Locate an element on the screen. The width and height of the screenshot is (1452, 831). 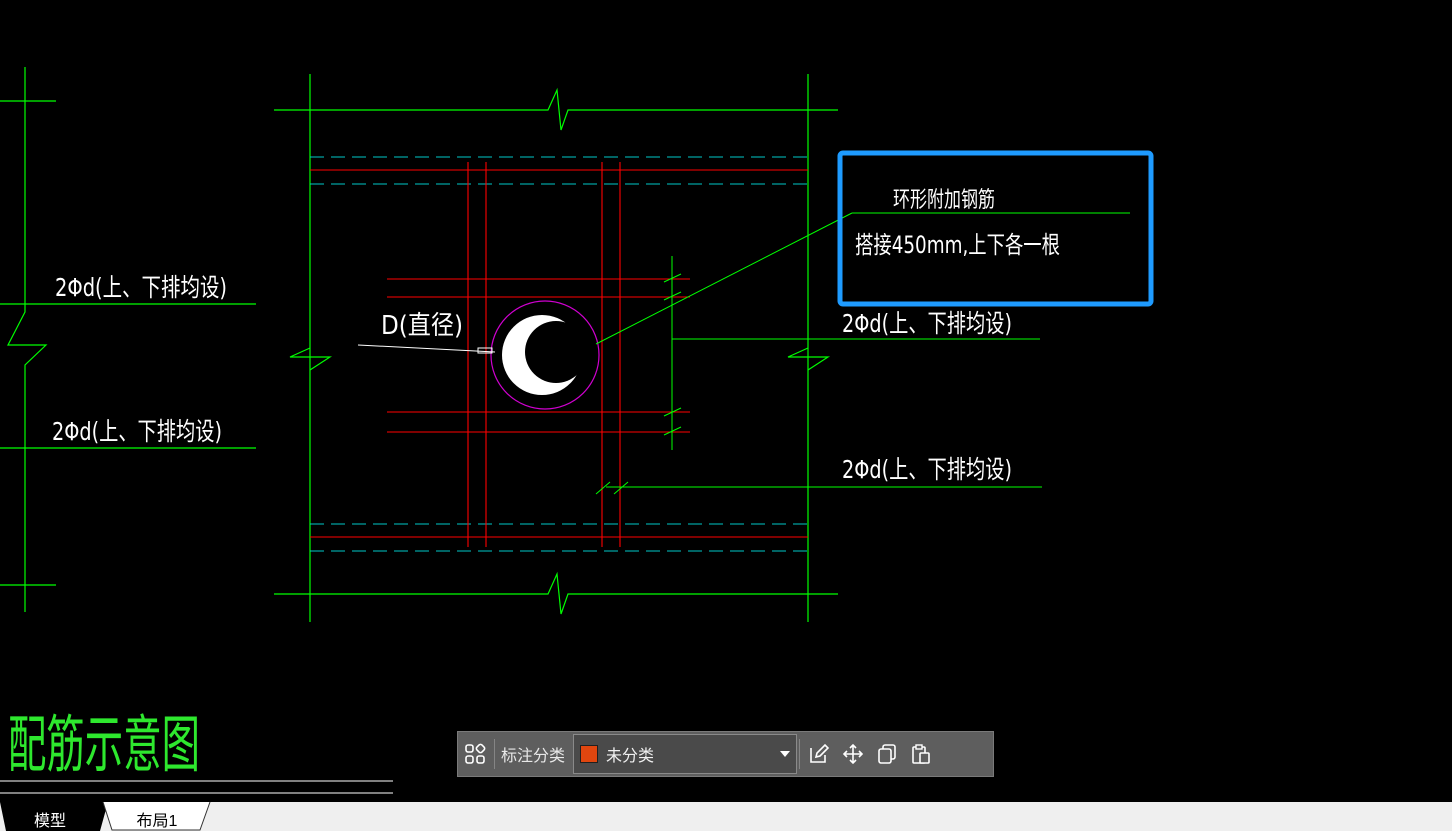
callout-title: 环形附加钢筋 is located at coordinates (944, 200).